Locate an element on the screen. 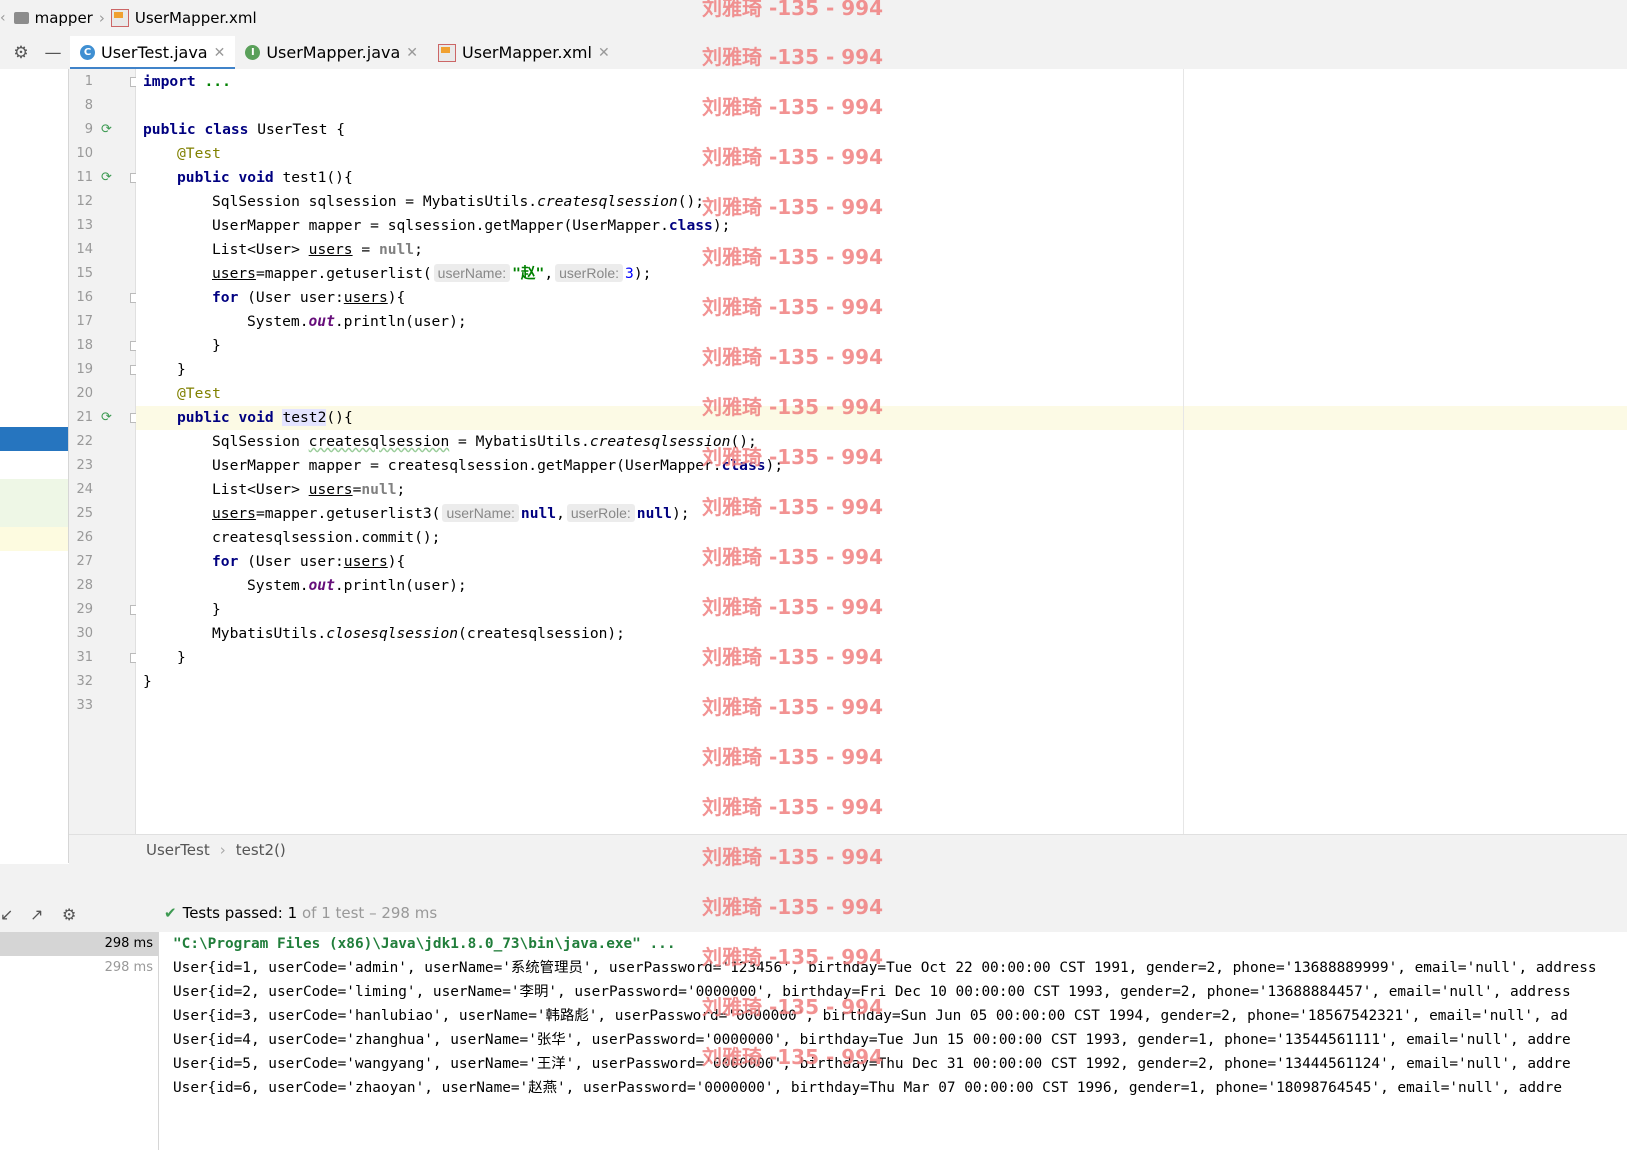 The width and height of the screenshot is (1627, 1150). code-line: System.out.println(user); is located at coordinates (357, 322).